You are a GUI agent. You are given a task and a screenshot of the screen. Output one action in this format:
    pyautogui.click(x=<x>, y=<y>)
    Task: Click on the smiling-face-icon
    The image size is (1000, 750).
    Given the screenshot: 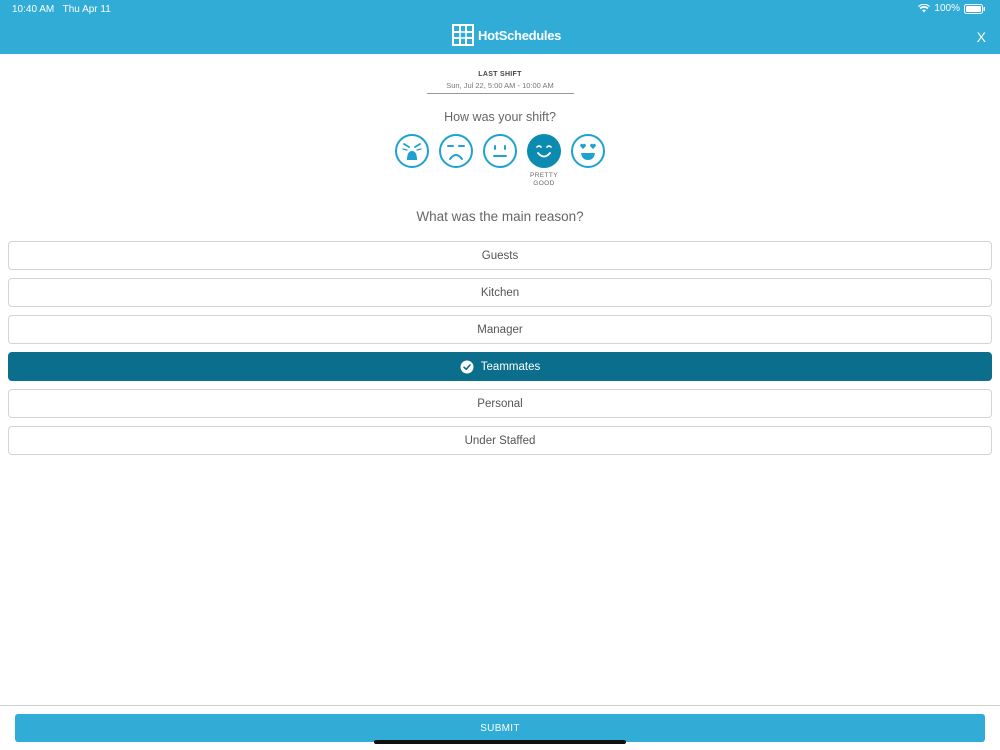 What is the action you would take?
    pyautogui.click(x=544, y=151)
    